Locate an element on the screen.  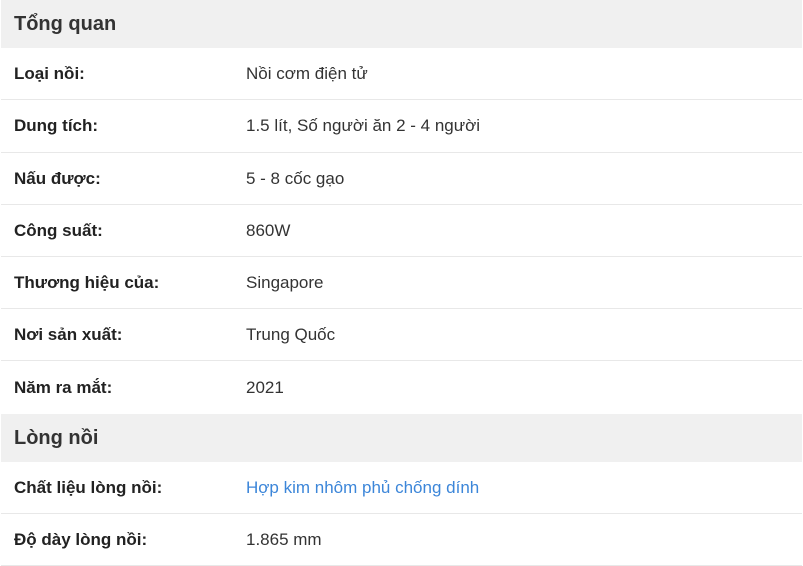
spec-label: Chất liệu lòng nồi: is located at coordinates (88, 487).